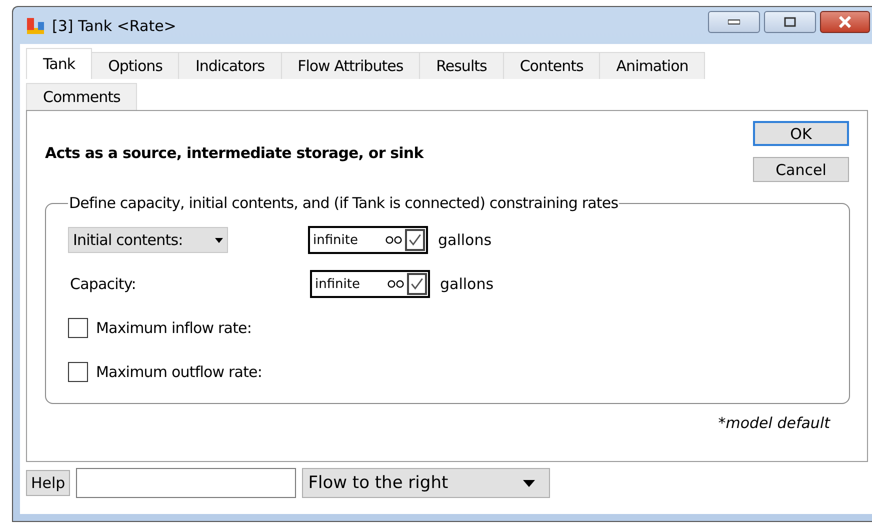 Image resolution: width=872 pixels, height=527 pixels. I want to click on group-title: Define capacity, initial contents, and (if Tank is connected) constraining rates, so click(344, 203).